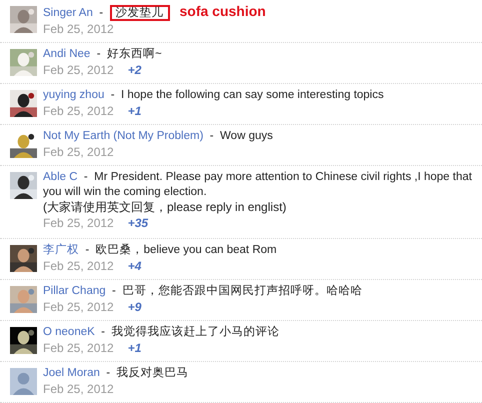  What do you see at coordinates (61, 250) in the screenshot?
I see `author-link: 李广权` at bounding box center [61, 250].